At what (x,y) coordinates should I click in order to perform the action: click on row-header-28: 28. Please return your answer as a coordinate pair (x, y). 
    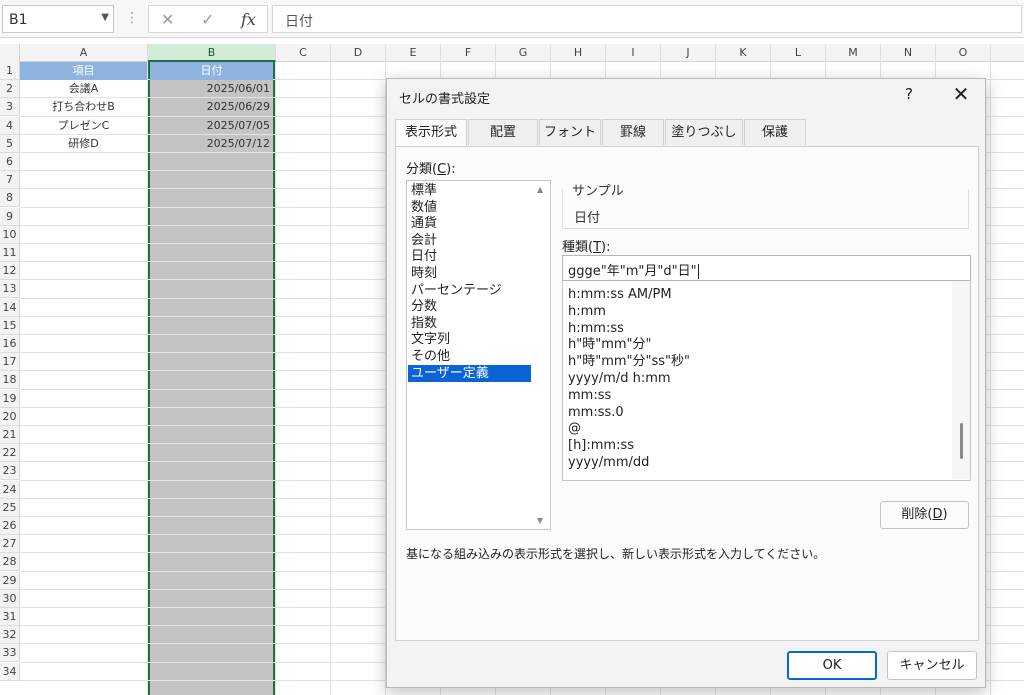
    Looking at the image, I should click on (10, 562).